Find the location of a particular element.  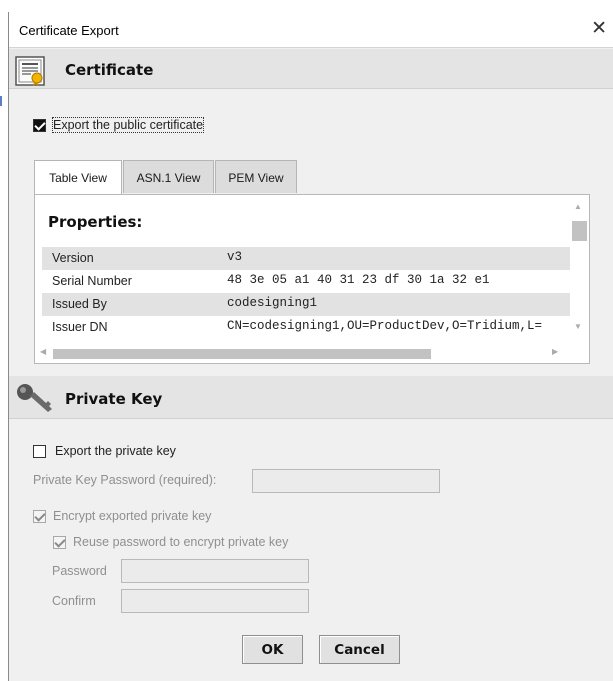

tab-asn1-view-label: ASN.1 View is located at coordinates (168, 178).